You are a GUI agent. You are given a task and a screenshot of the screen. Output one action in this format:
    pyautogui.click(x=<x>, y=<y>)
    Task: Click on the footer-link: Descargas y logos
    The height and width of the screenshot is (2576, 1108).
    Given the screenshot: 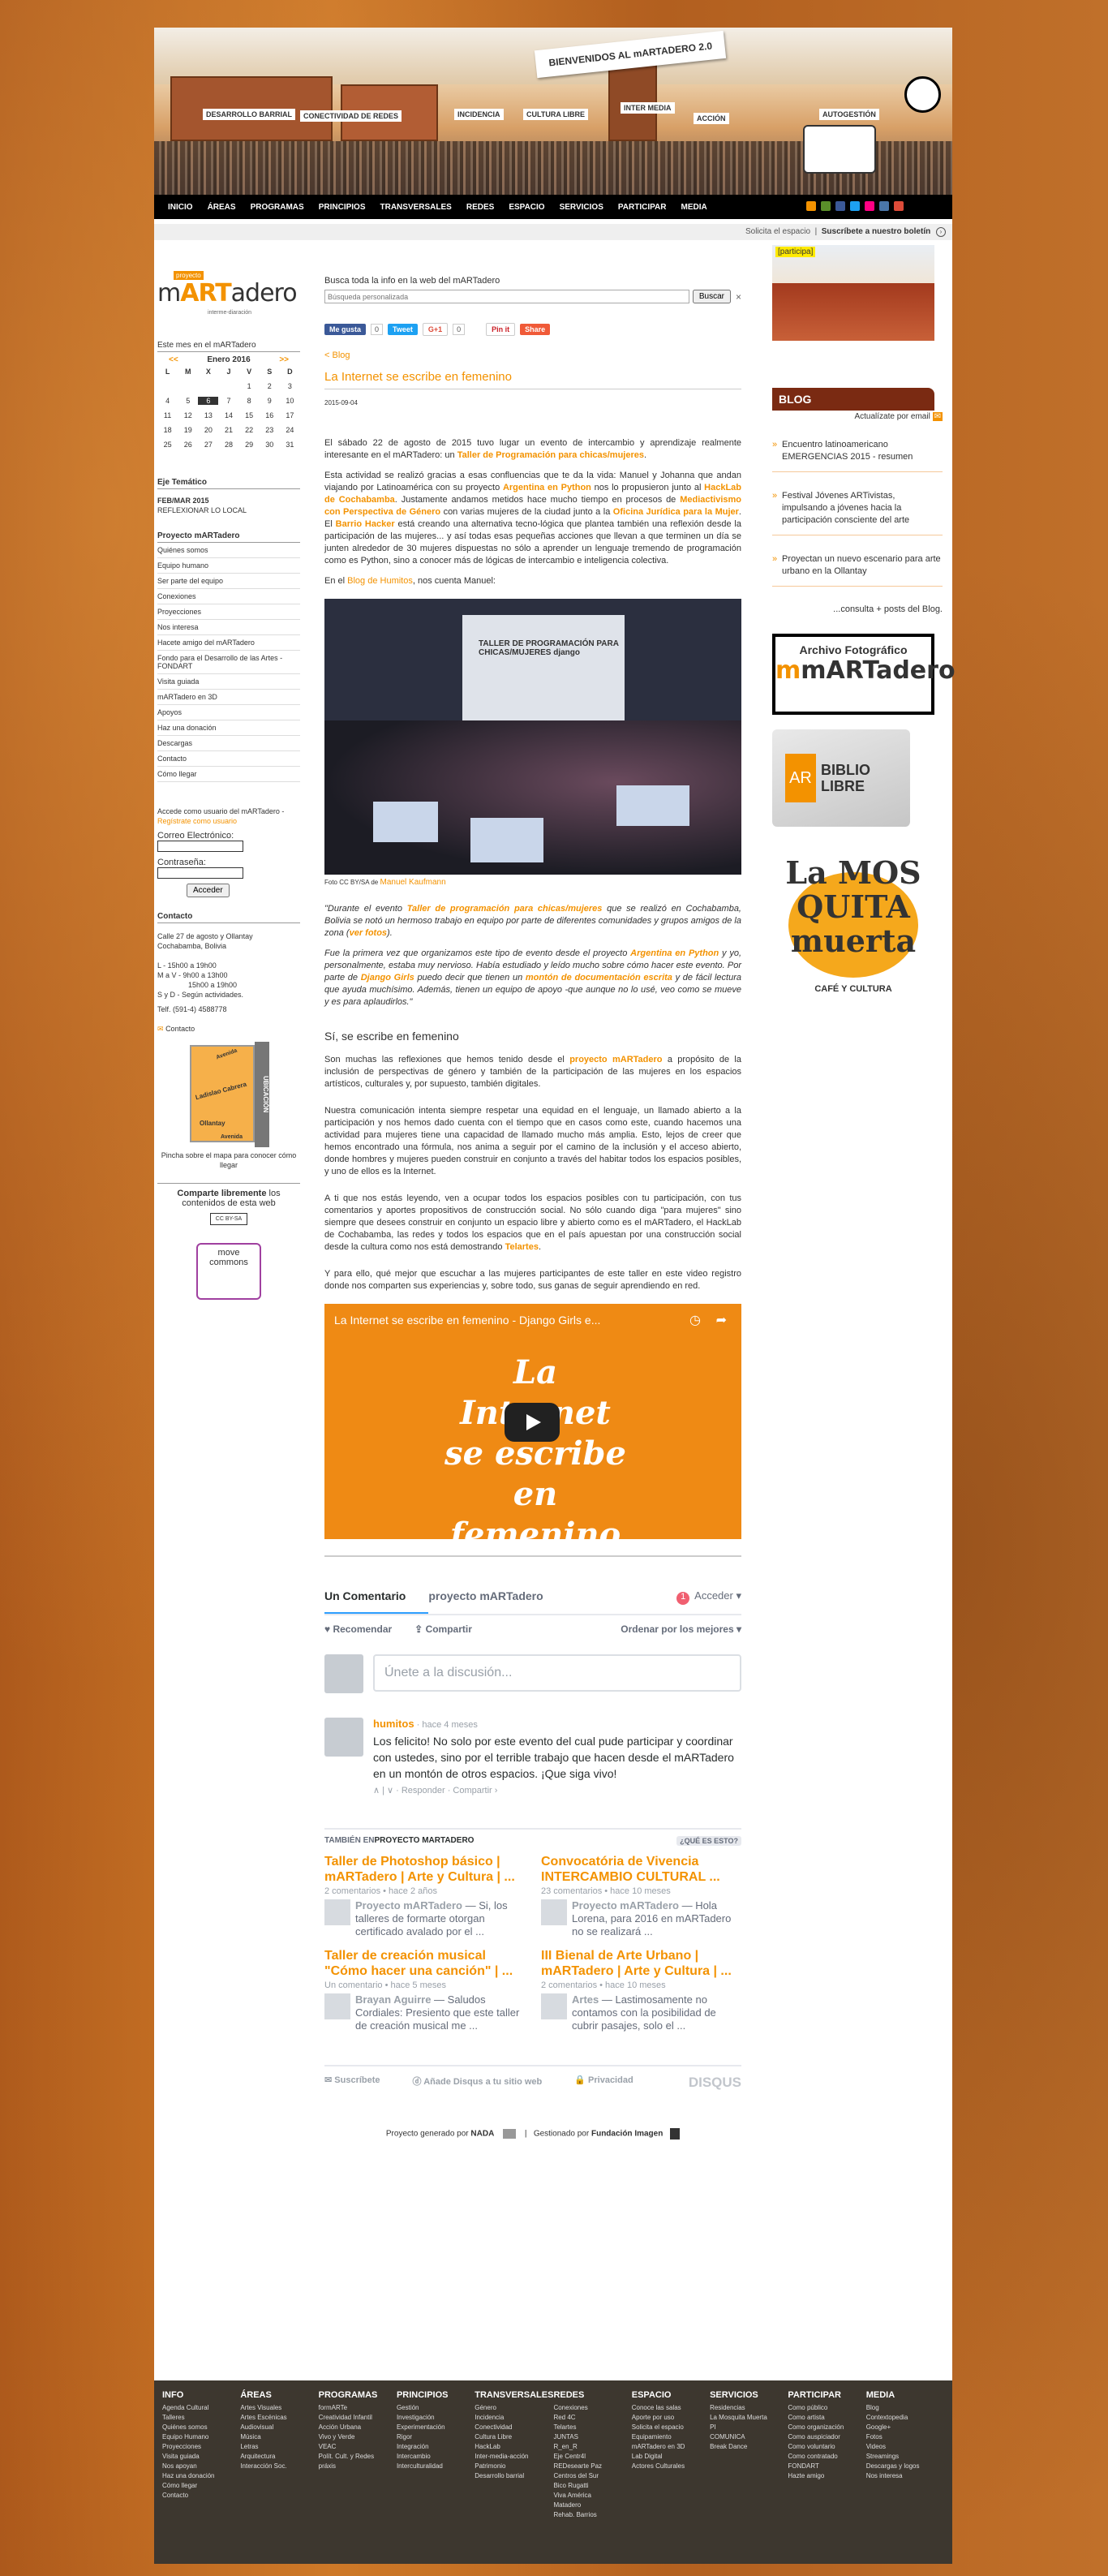 What is the action you would take?
    pyautogui.click(x=905, y=2466)
    